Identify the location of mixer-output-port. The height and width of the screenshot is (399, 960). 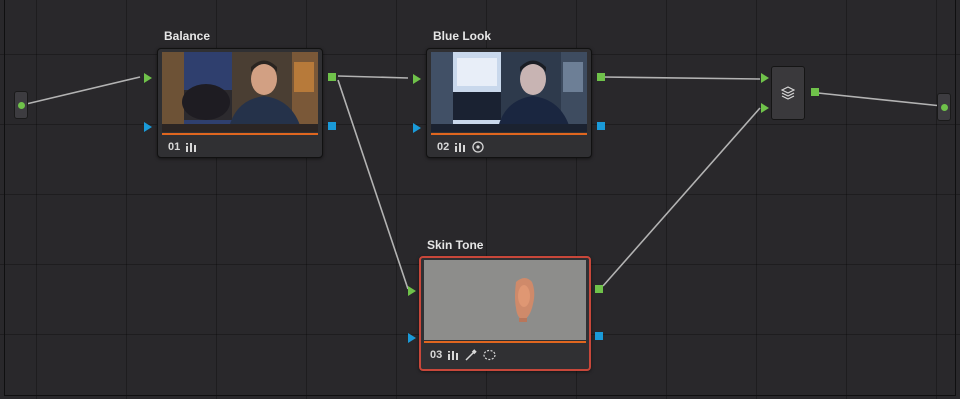
(815, 92).